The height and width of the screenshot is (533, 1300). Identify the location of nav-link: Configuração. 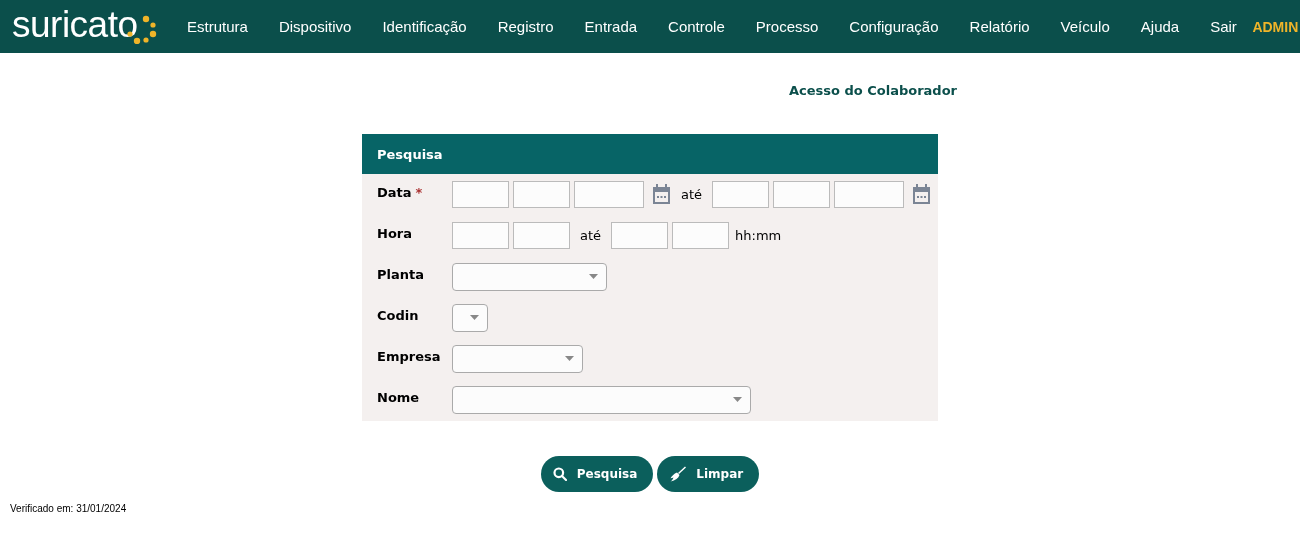
(894, 26).